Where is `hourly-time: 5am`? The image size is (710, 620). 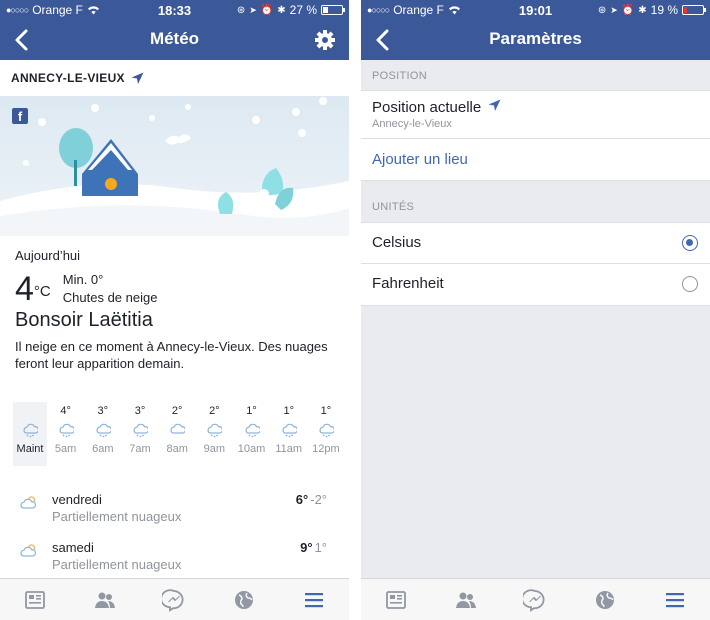 hourly-time: 5am is located at coordinates (65, 449).